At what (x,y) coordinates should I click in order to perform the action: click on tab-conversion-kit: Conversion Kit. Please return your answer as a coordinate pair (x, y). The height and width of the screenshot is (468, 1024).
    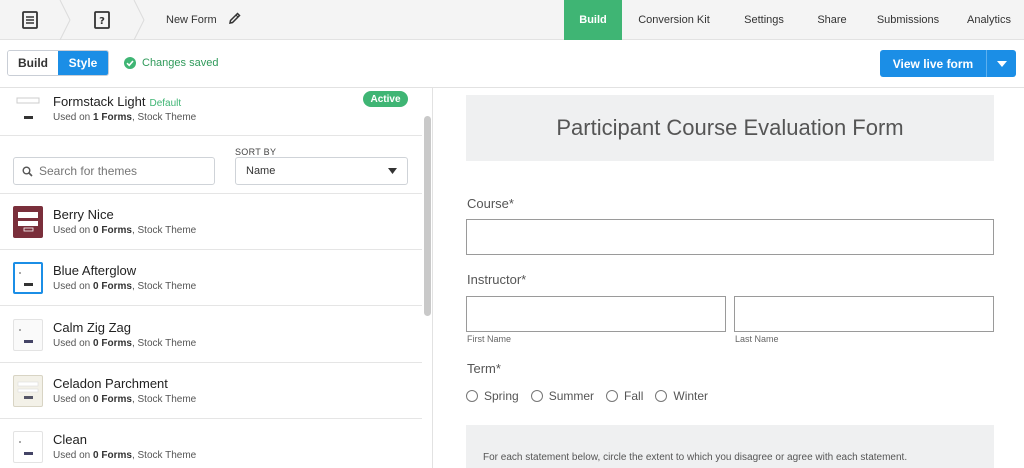
    Looking at the image, I should click on (674, 20).